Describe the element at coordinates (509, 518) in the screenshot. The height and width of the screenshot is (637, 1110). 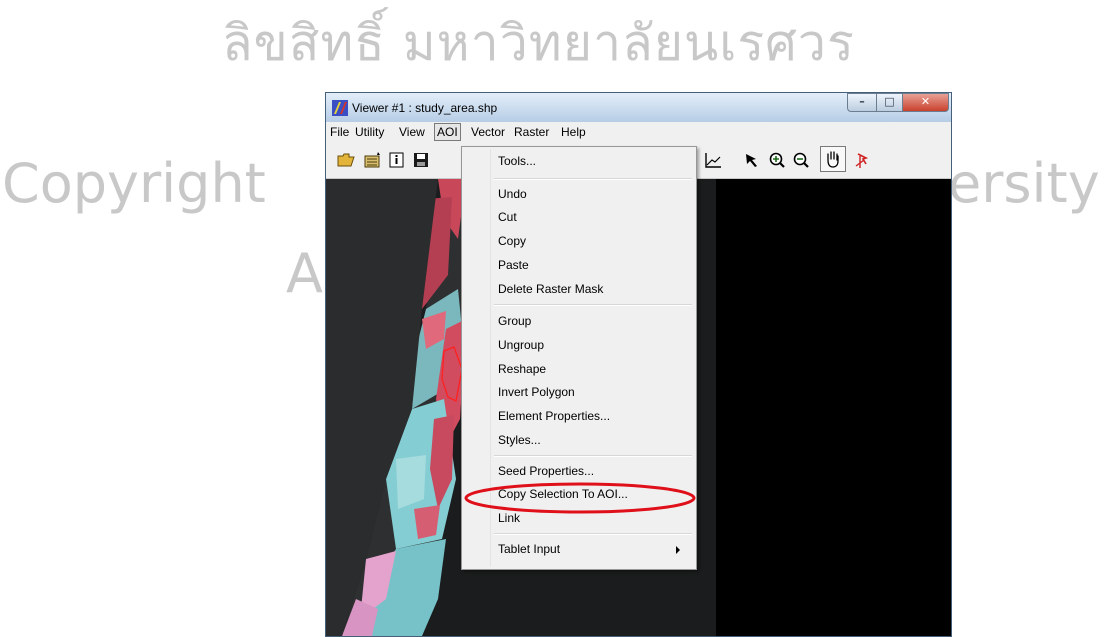
I see `menu-item-link: Link` at that location.